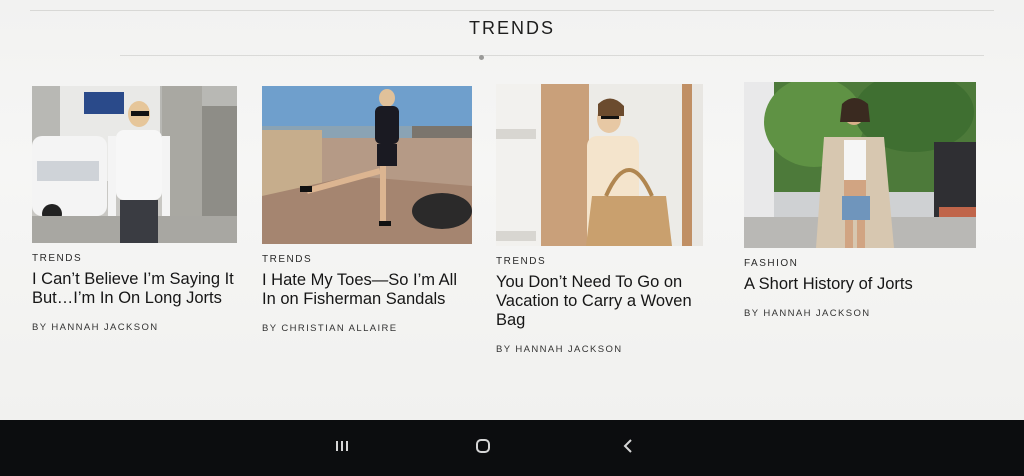 The image size is (1024, 476). I want to click on top-divider, so click(512, 10).